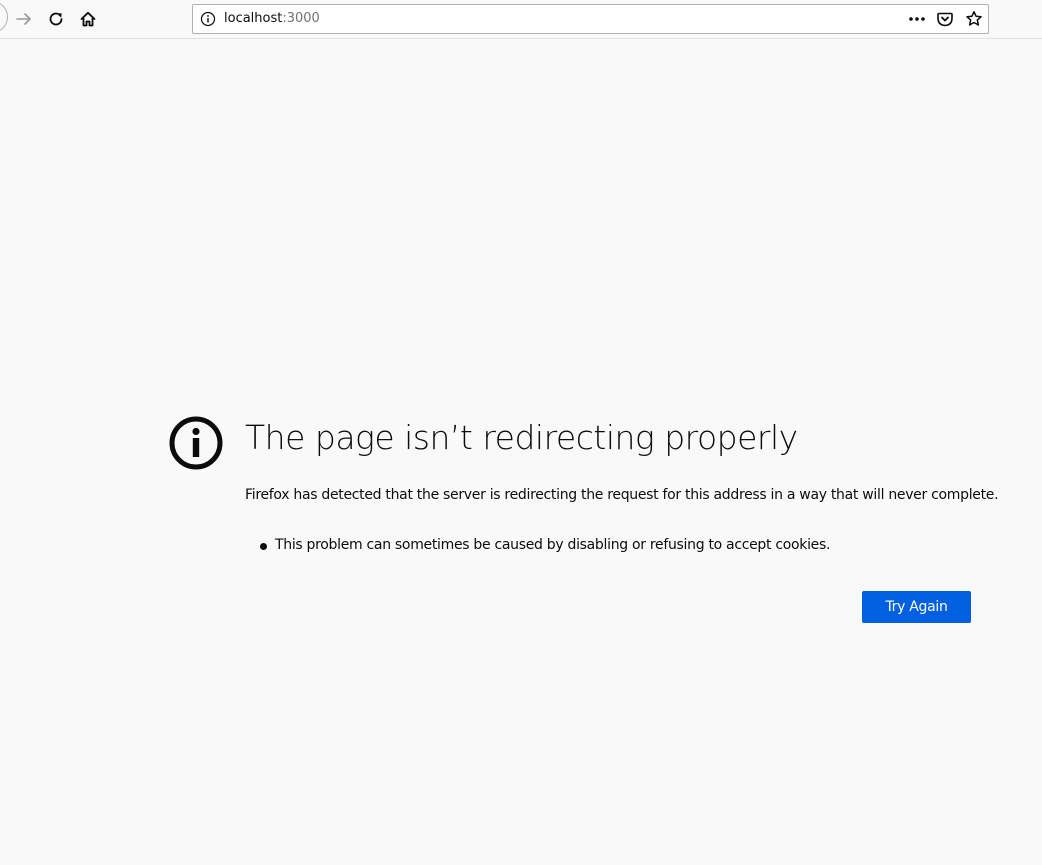 Image resolution: width=1042 pixels, height=865 pixels. What do you see at coordinates (4, 17) in the screenshot?
I see `back-button` at bounding box center [4, 17].